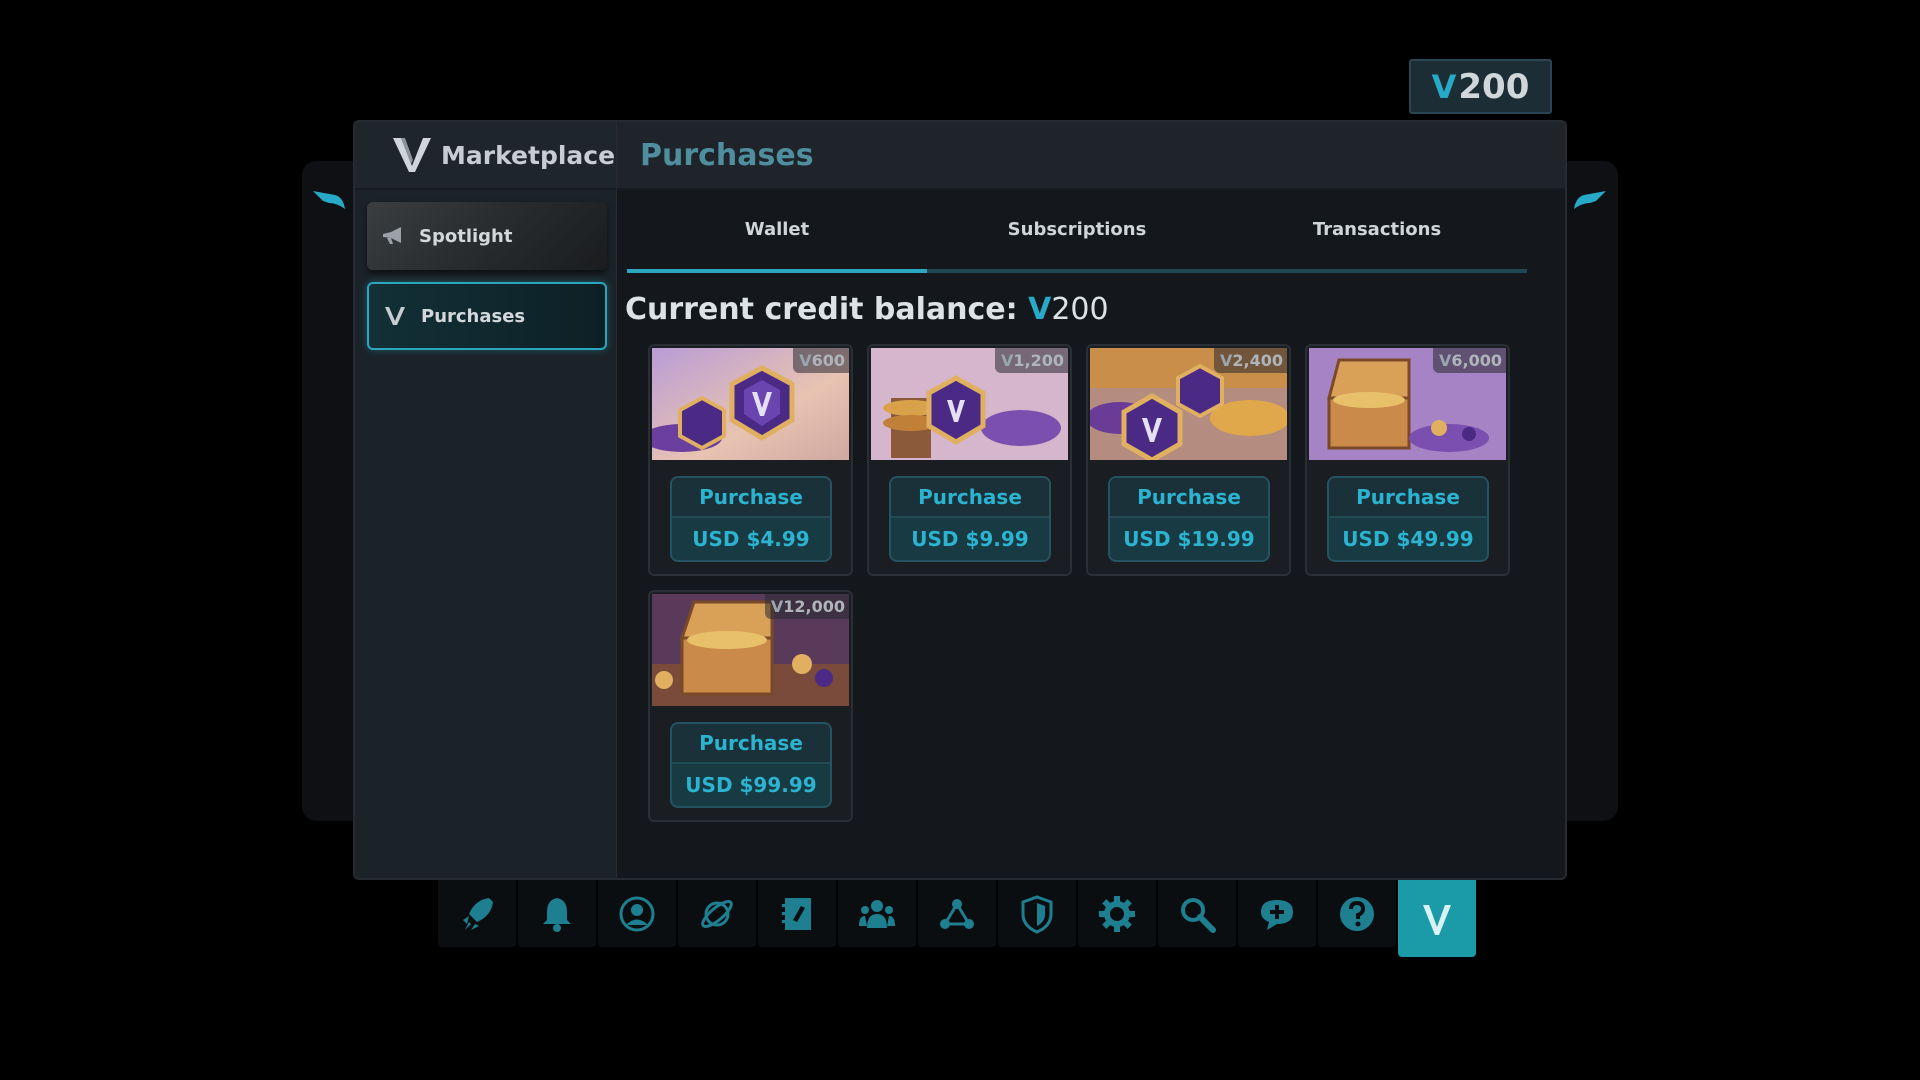  Describe the element at coordinates (1189, 519) in the screenshot. I see `purchase-button: Purchase USD $19.99` at that location.